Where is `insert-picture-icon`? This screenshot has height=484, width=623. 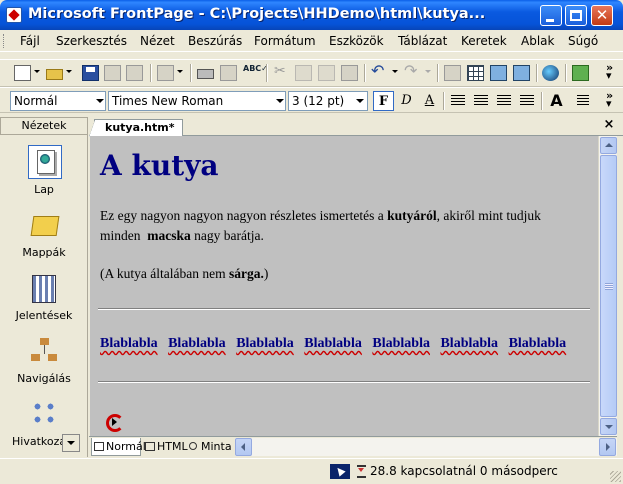 insert-picture-icon is located at coordinates (521, 73).